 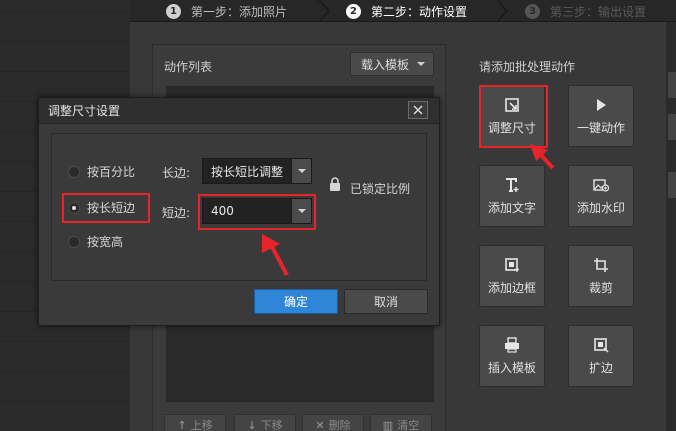 I want to click on clear-label: 清空, so click(x=408, y=425).